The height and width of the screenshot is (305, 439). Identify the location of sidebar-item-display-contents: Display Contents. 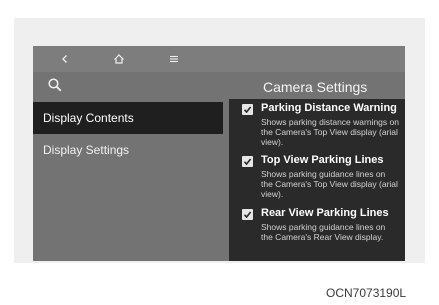
(128, 118).